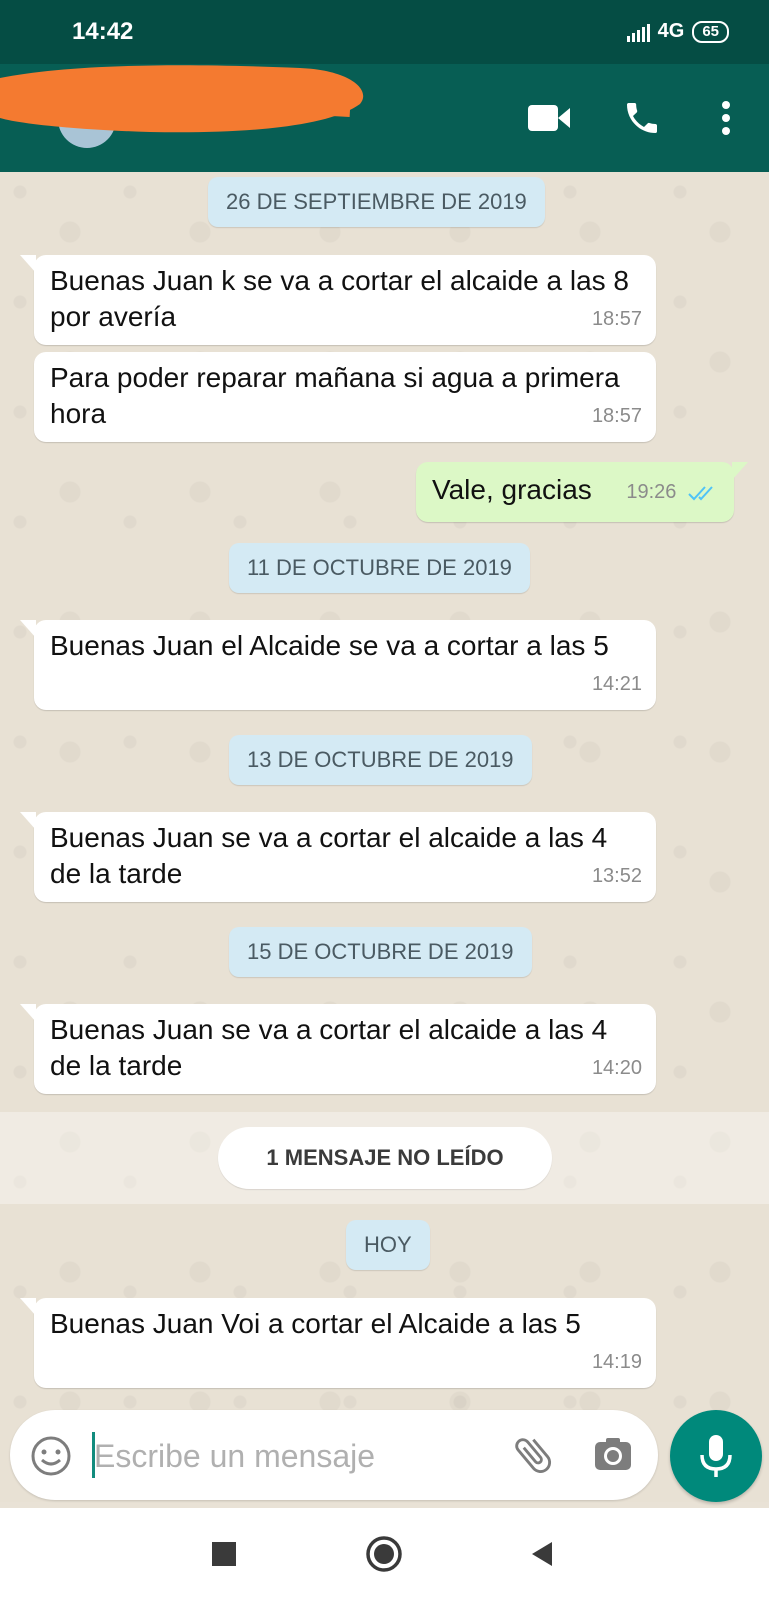 The image size is (769, 1600). What do you see at coordinates (651, 492) in the screenshot?
I see `message-time: 19:26` at bounding box center [651, 492].